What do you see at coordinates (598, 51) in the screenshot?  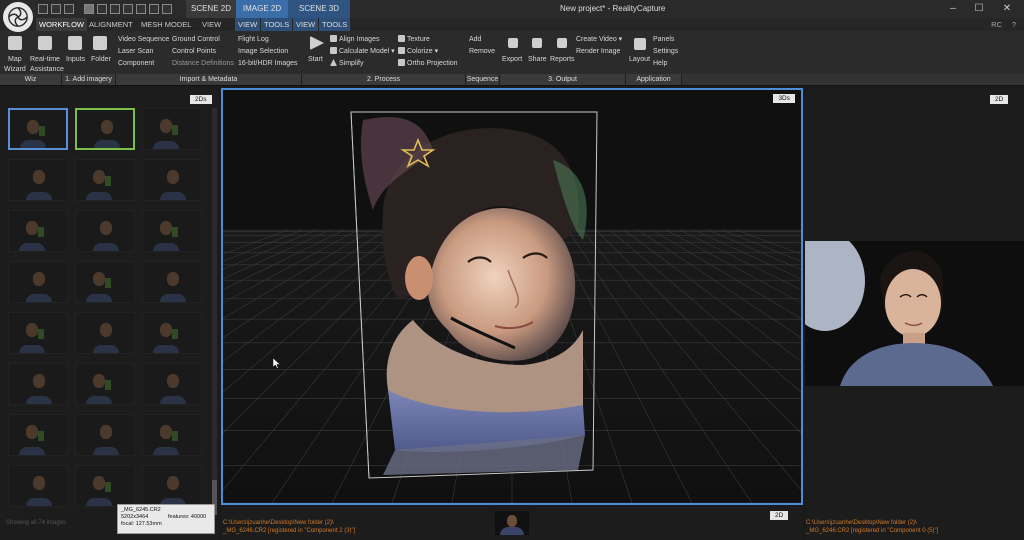 I see `render-image-button: Render Image` at bounding box center [598, 51].